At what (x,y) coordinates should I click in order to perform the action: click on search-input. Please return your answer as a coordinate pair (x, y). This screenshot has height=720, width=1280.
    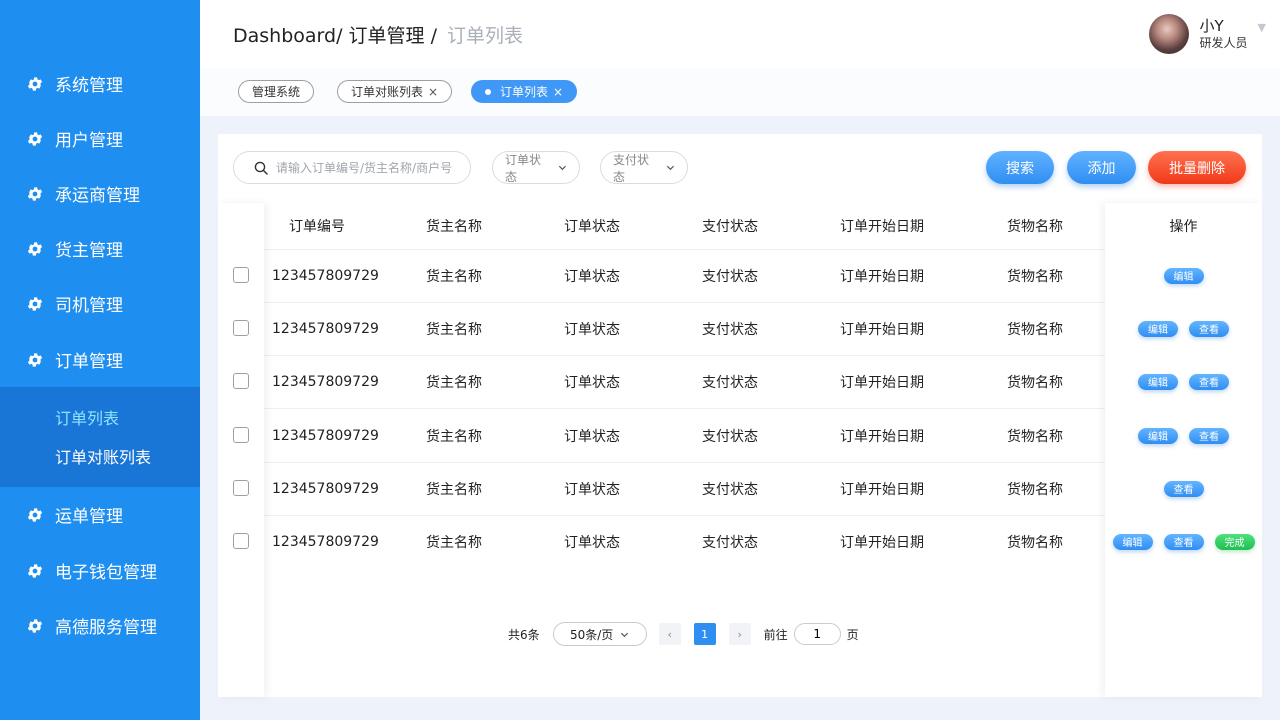
    Looking at the image, I should click on (371, 167).